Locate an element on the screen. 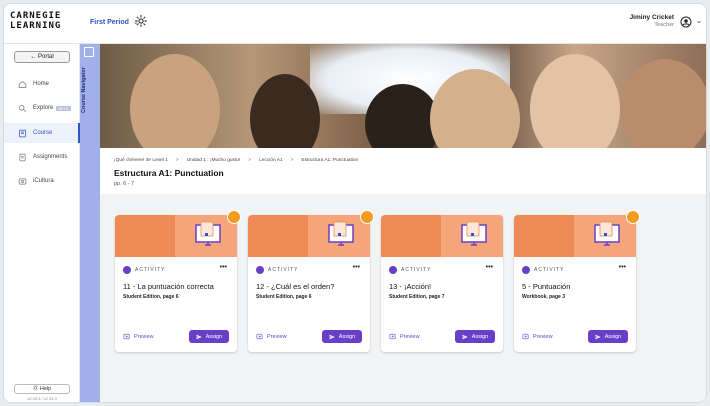 The height and width of the screenshot is (406, 710). breadcrumb-item: ¡Qué chévere! 3e Level 1 is located at coordinates (141, 160).